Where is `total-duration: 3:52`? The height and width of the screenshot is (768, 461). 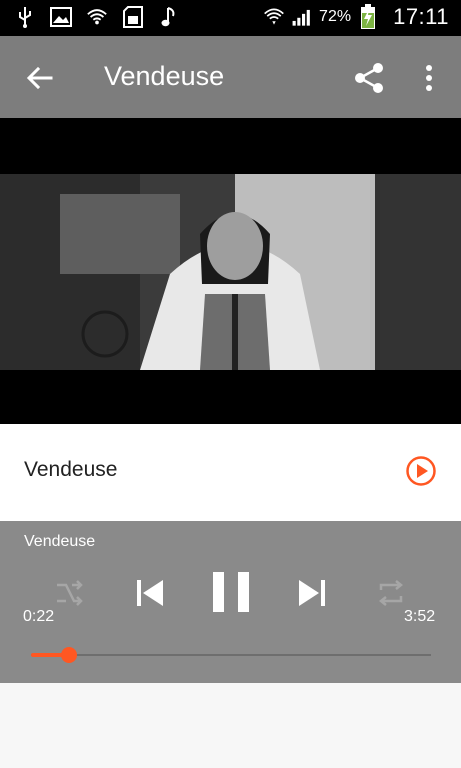
total-duration: 3:52 is located at coordinates (420, 616).